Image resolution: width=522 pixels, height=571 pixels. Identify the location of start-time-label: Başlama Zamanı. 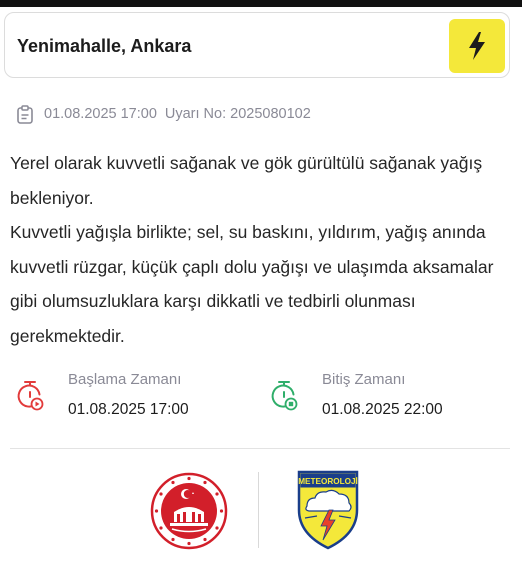
(125, 379).